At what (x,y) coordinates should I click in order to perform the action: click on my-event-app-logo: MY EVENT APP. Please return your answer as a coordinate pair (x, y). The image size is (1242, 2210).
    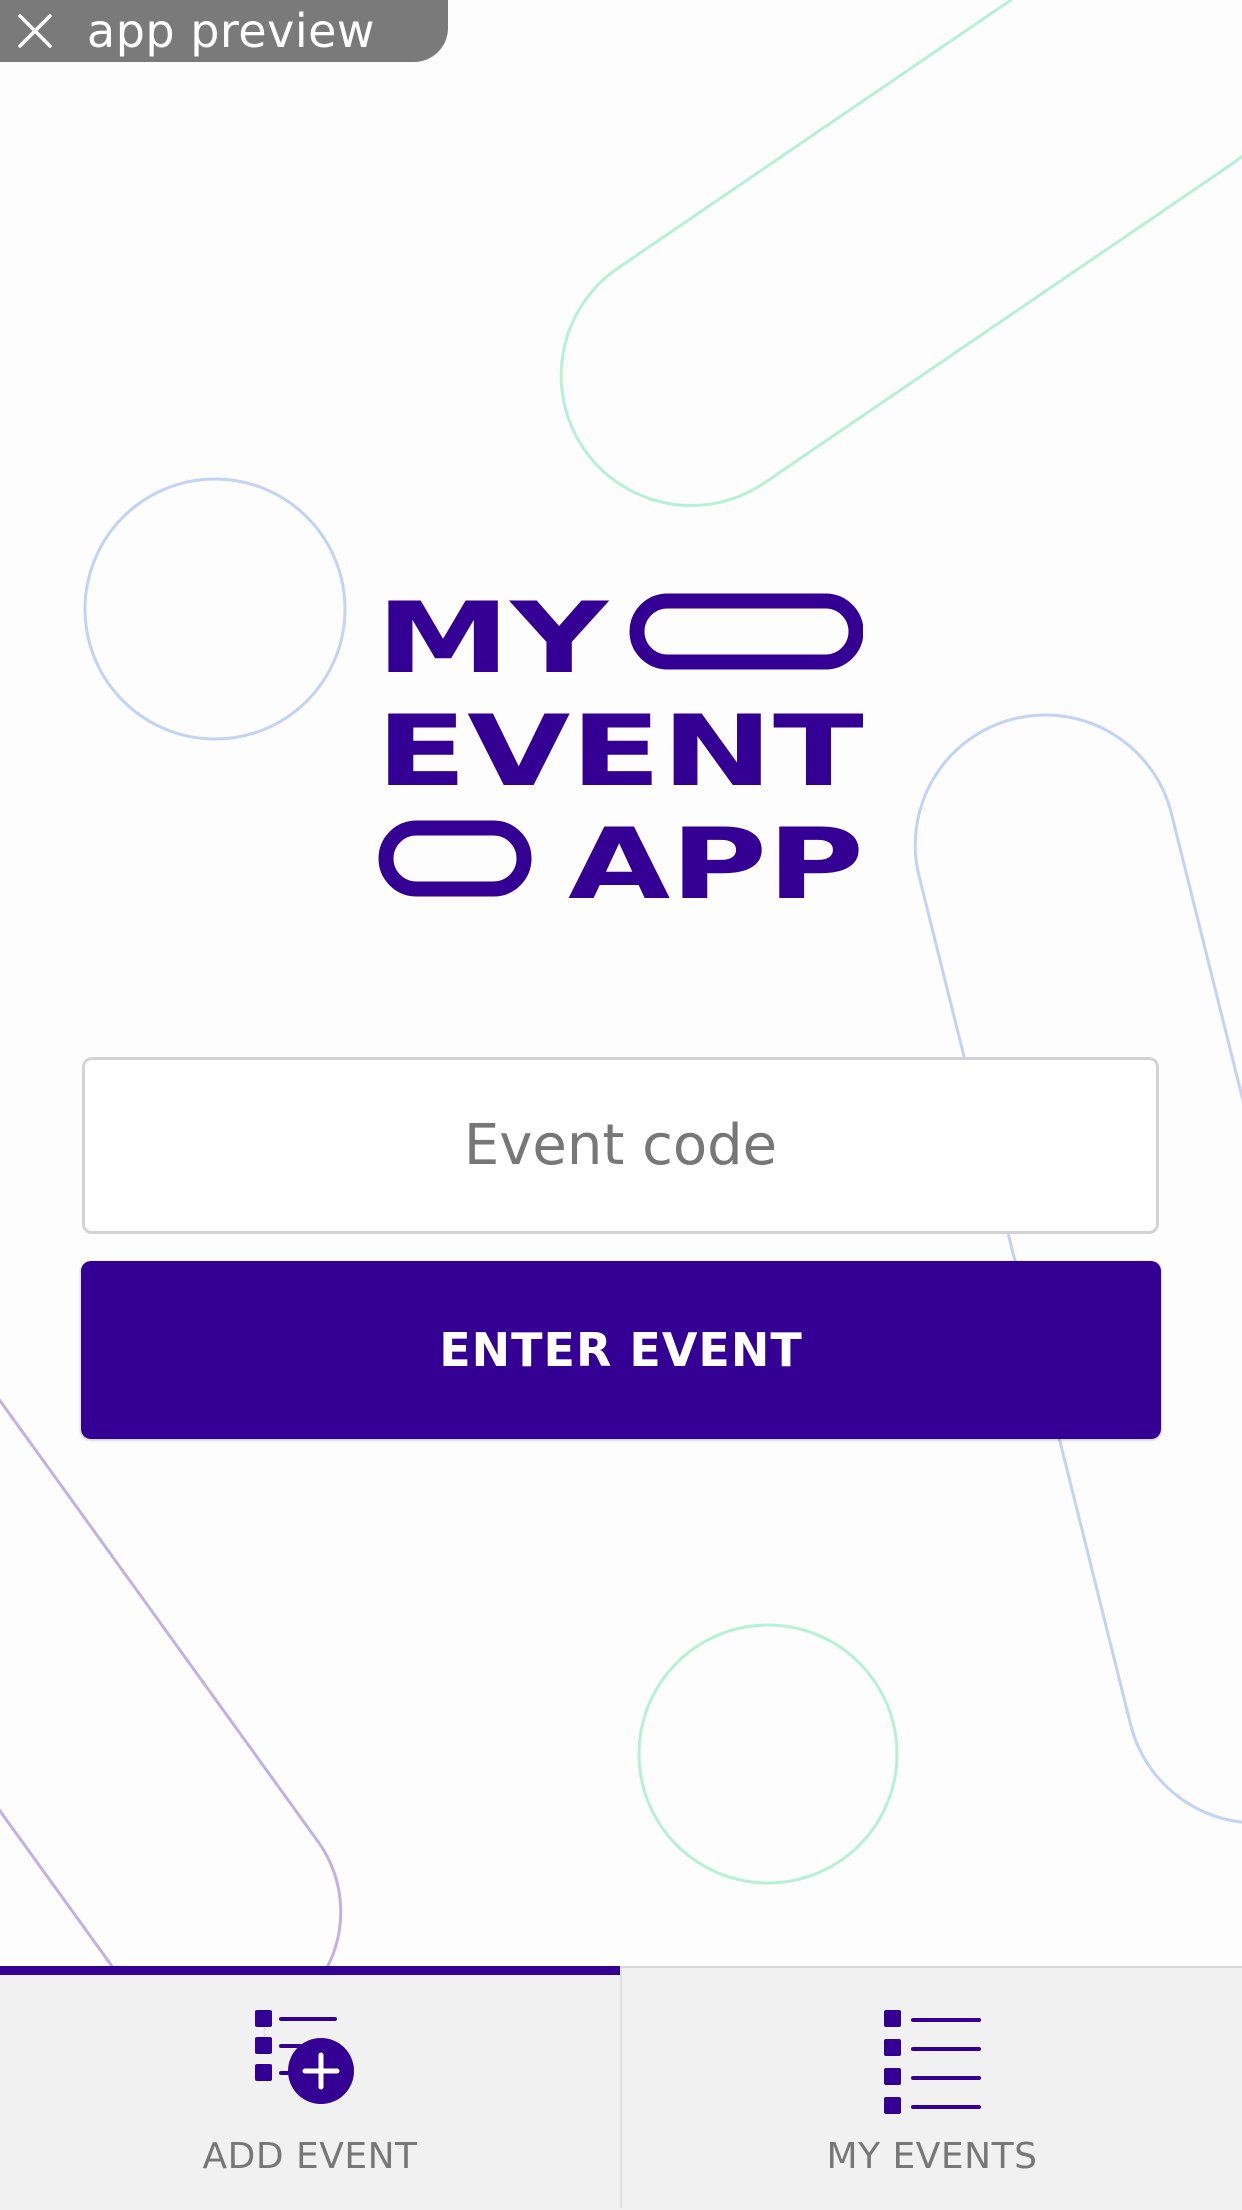
    Looking at the image, I should click on (620, 747).